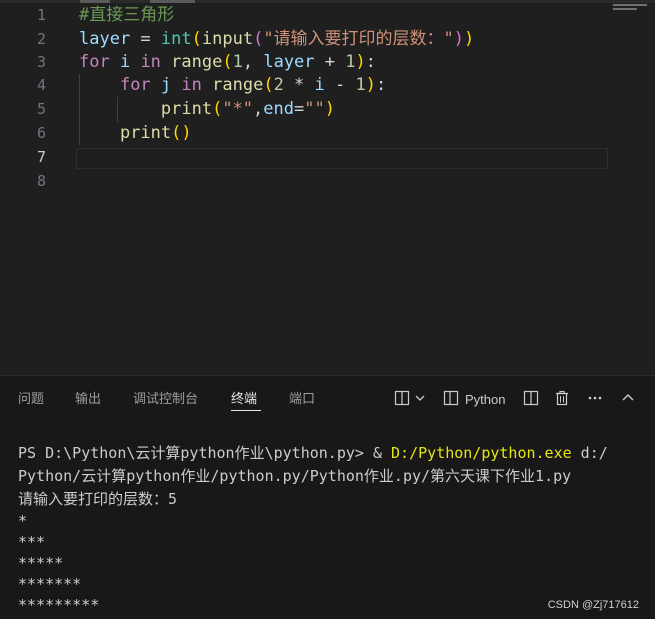  Describe the element at coordinates (41, 62) in the screenshot. I see `line-number: 3` at that location.